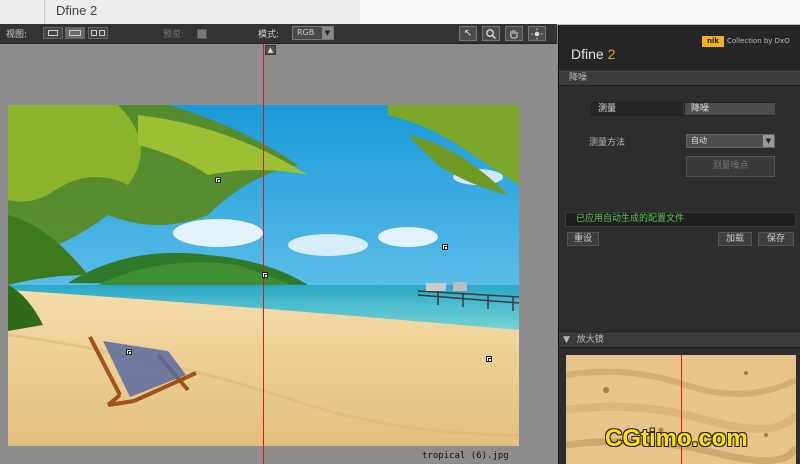 The height and width of the screenshot is (464, 800). I want to click on pointer-tool-icon: ↖, so click(468, 33).